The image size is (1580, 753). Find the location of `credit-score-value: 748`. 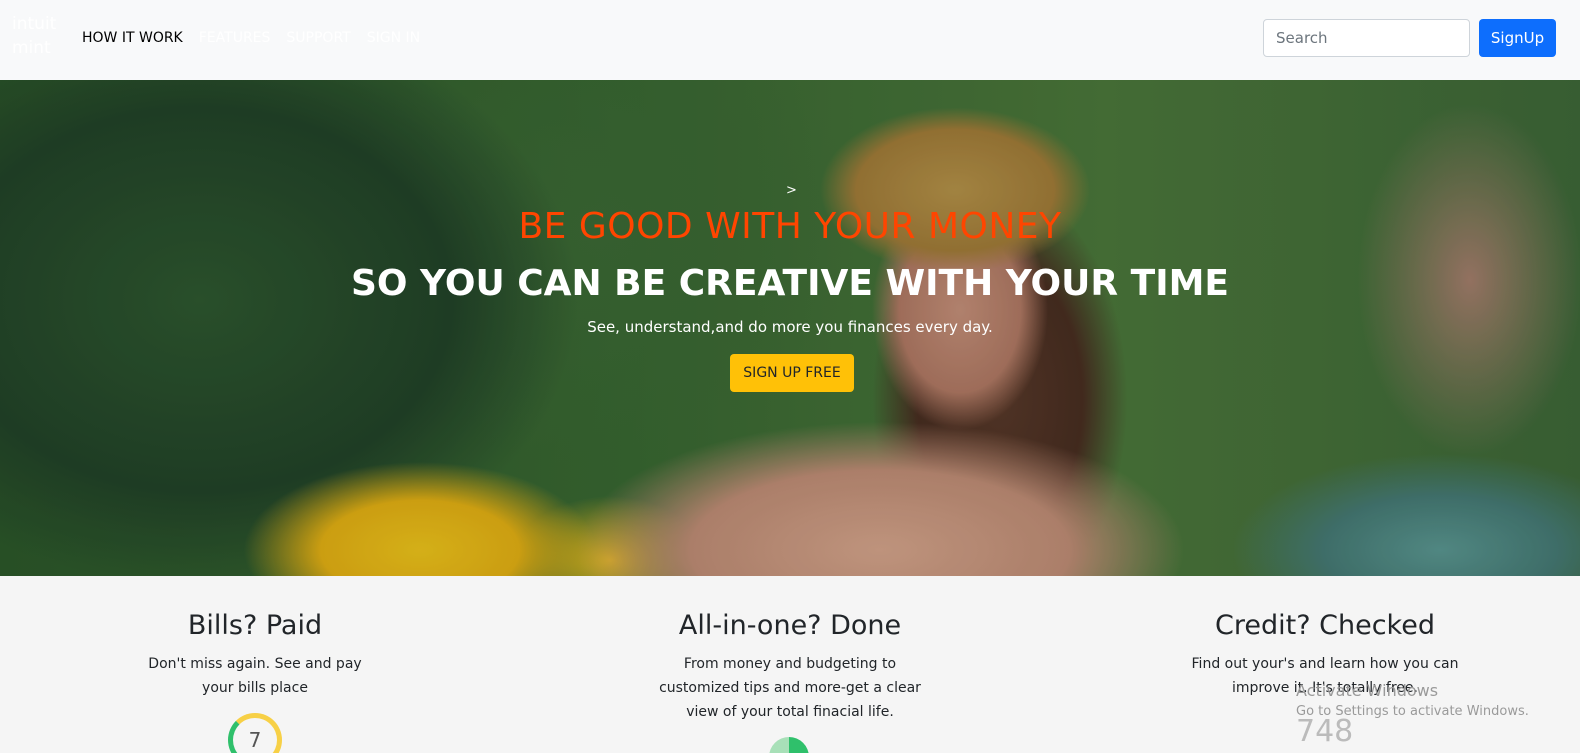

credit-score-value: 748 is located at coordinates (1325, 731).